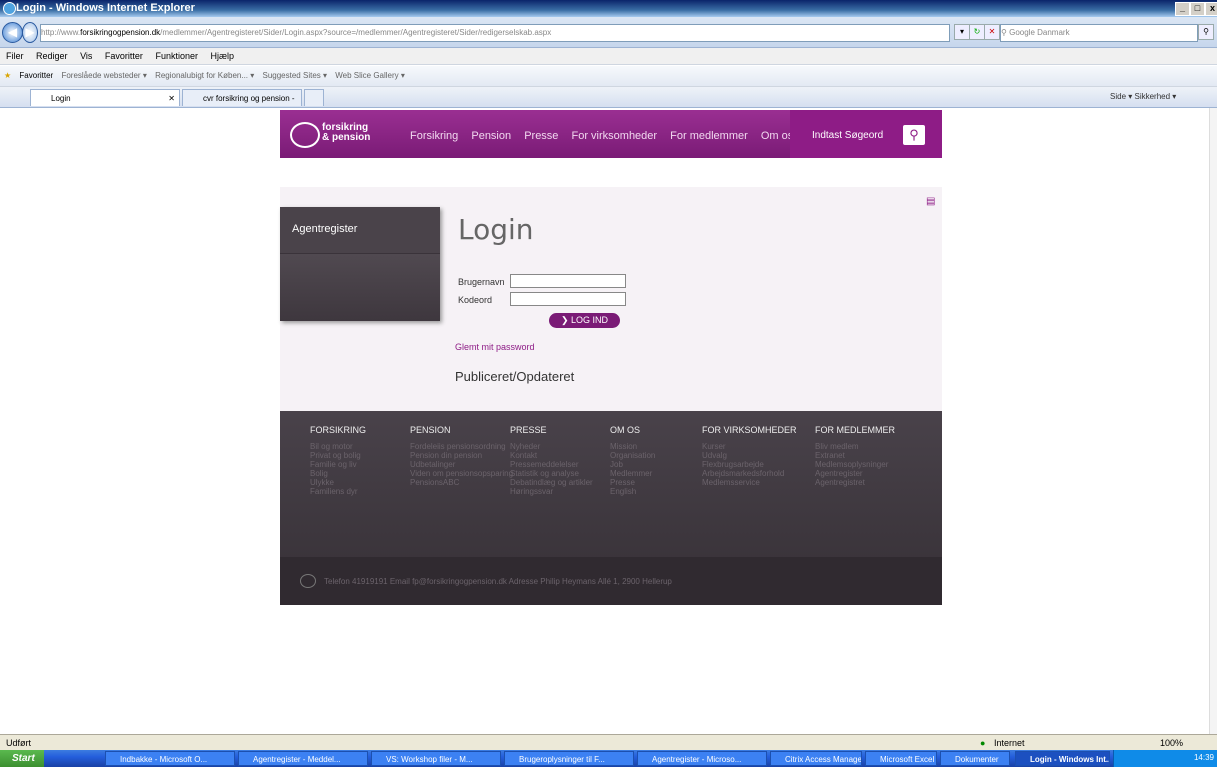  What do you see at coordinates (338, 464) in the screenshot?
I see `footer-link: Familie og liv` at bounding box center [338, 464].